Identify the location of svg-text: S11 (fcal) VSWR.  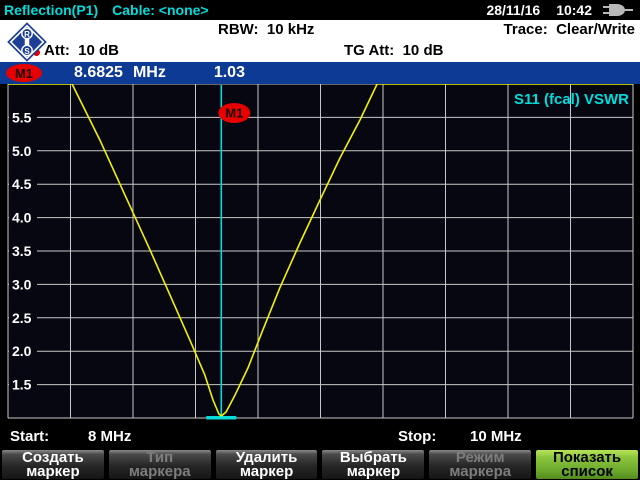
(571, 99).